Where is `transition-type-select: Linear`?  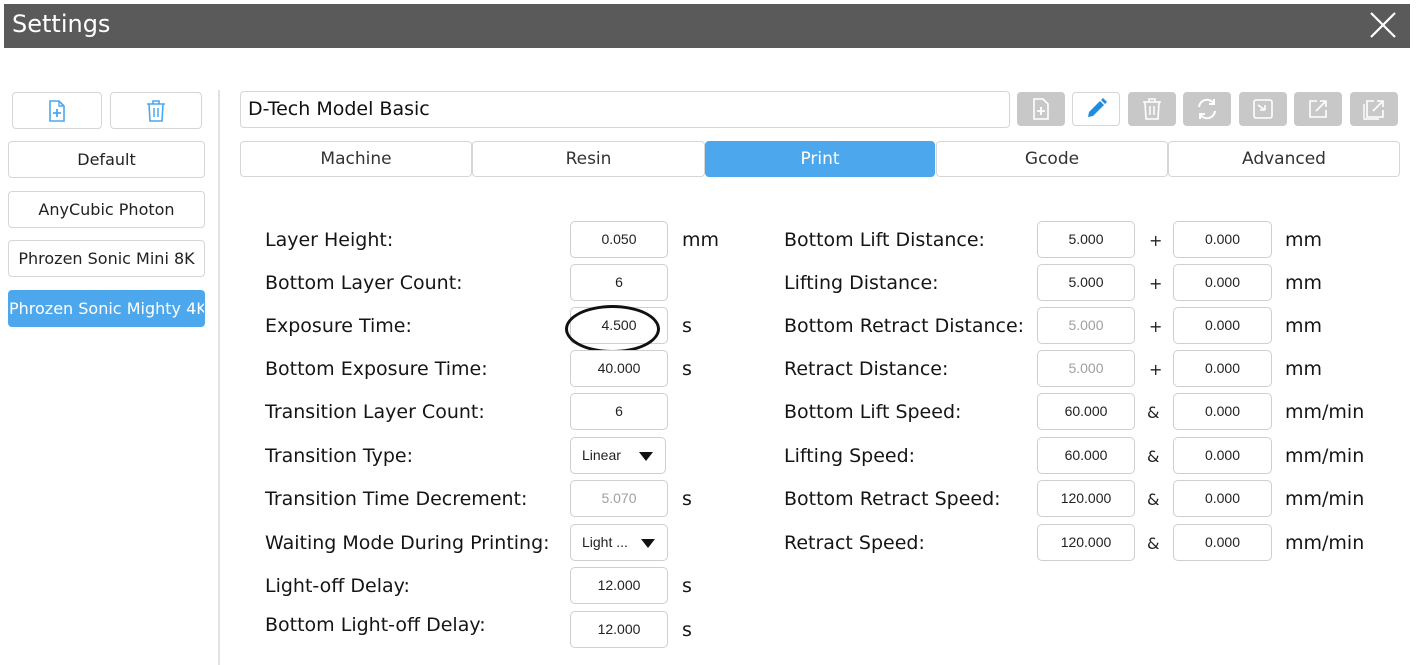 transition-type-select: Linear is located at coordinates (618, 455).